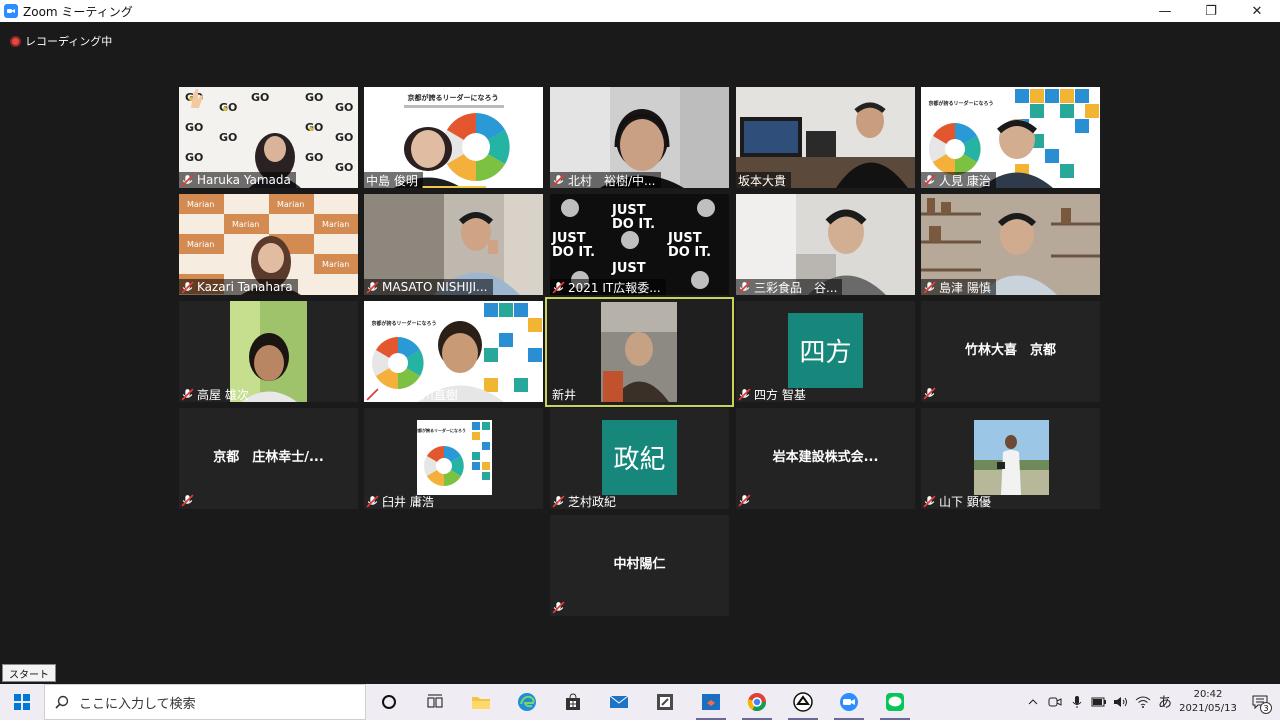 Image resolution: width=1280 pixels, height=720 pixels. What do you see at coordinates (527, 702) in the screenshot?
I see `edge-button` at bounding box center [527, 702].